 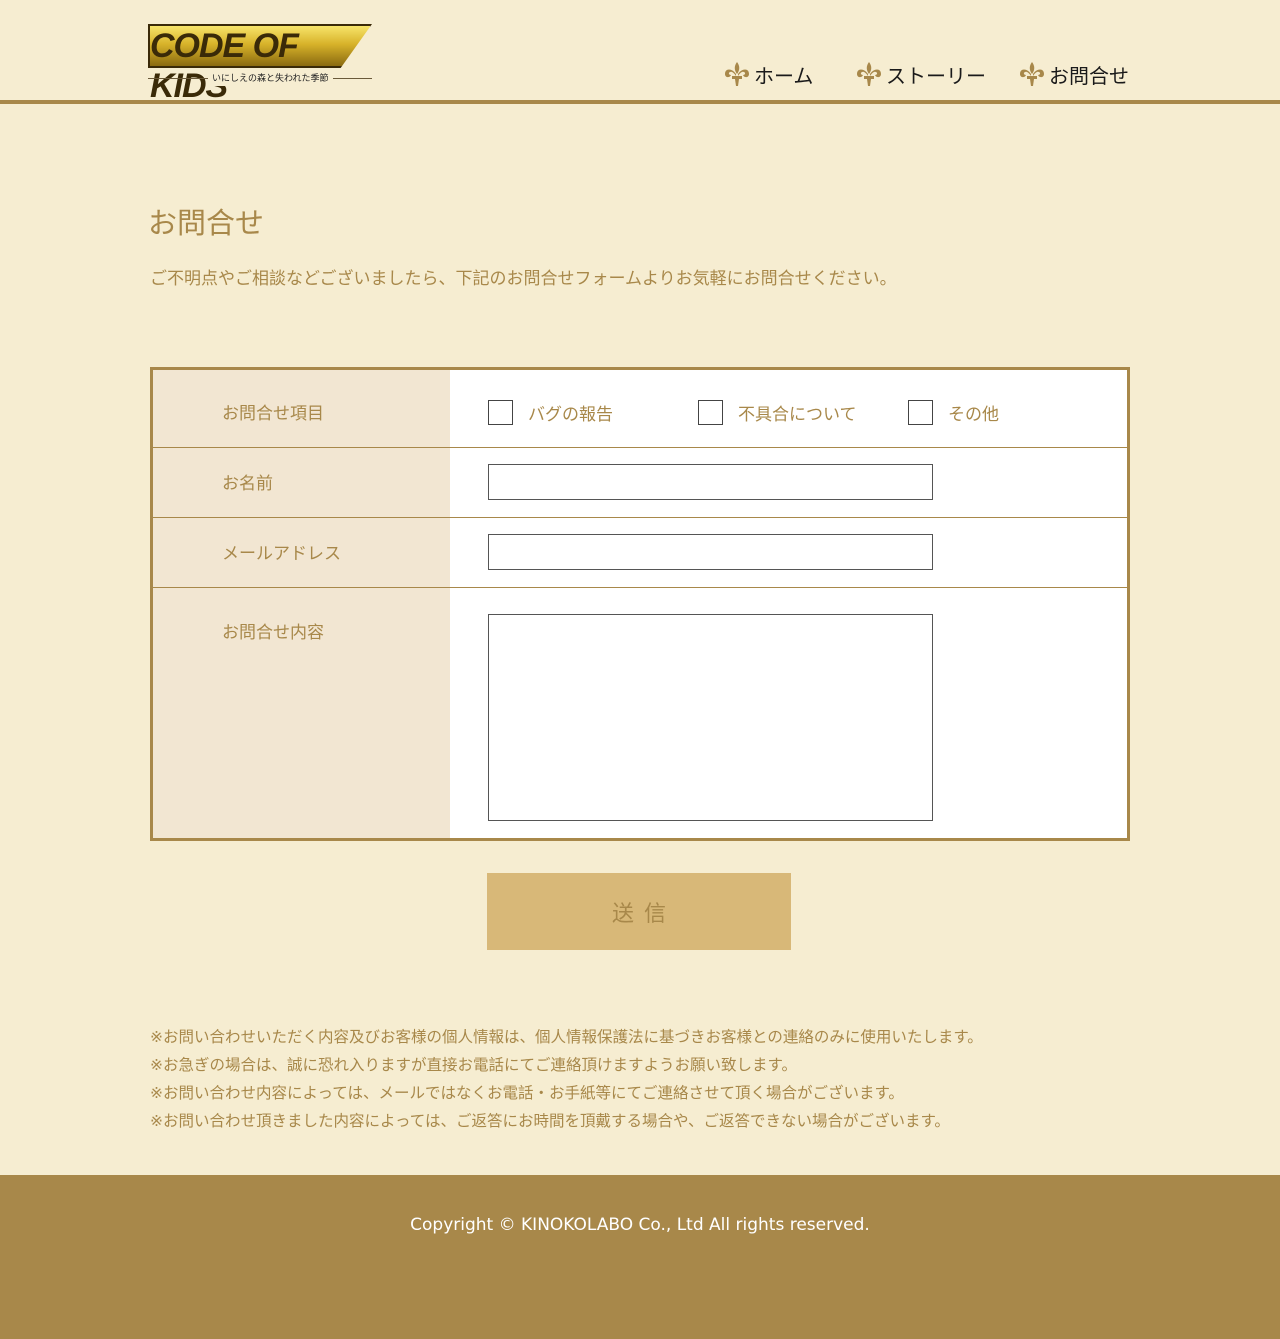 I want to click on submit-button: 送信, so click(x=639, y=911).